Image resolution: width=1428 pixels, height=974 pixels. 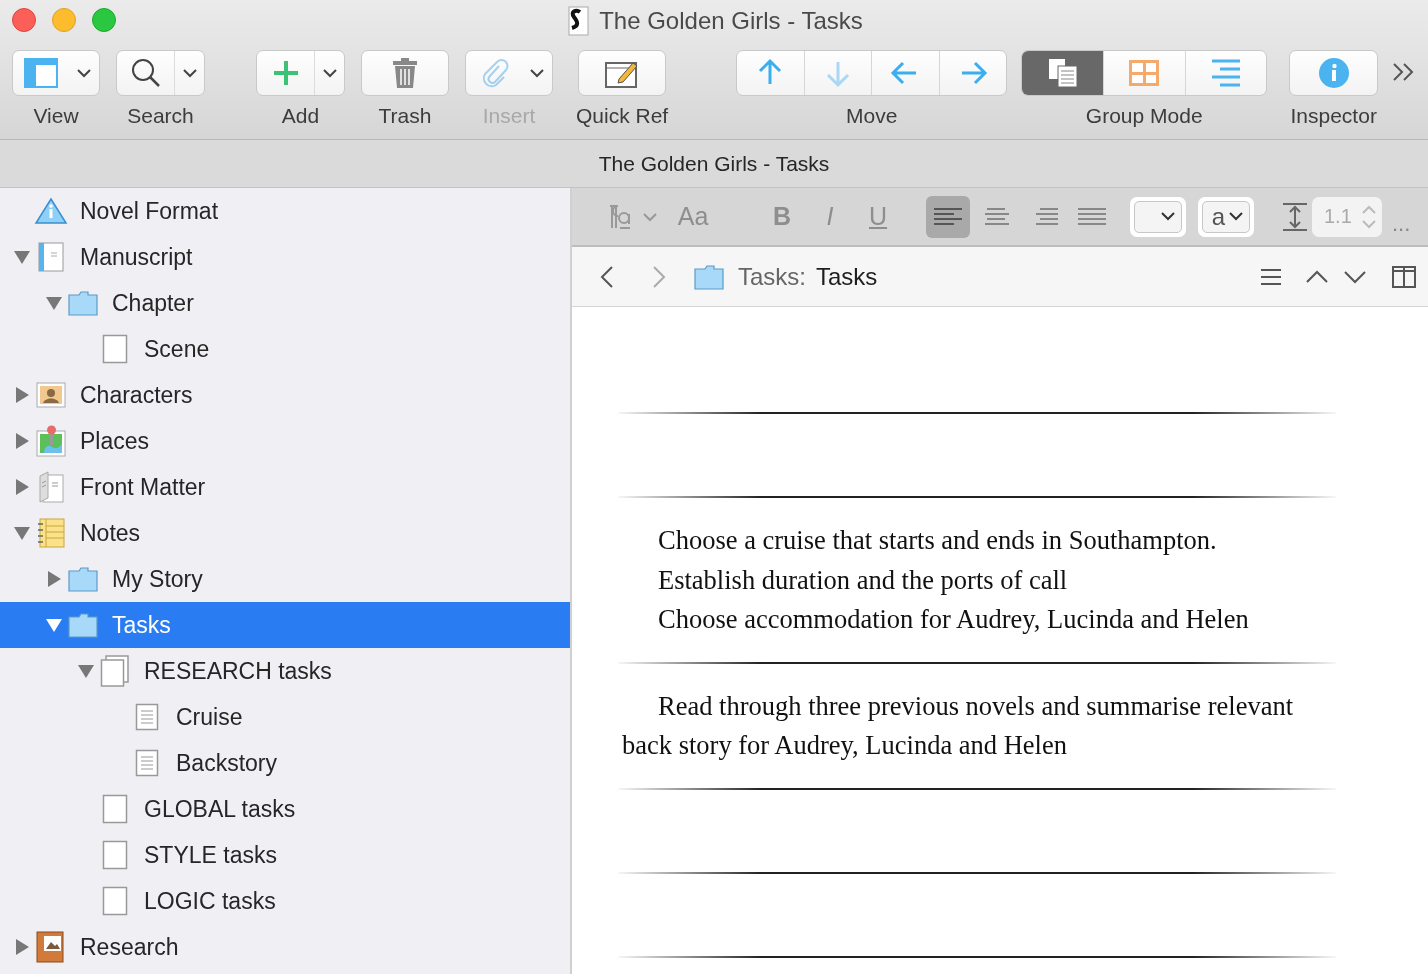 I want to click on documents-icon, so click(x=1062, y=73).